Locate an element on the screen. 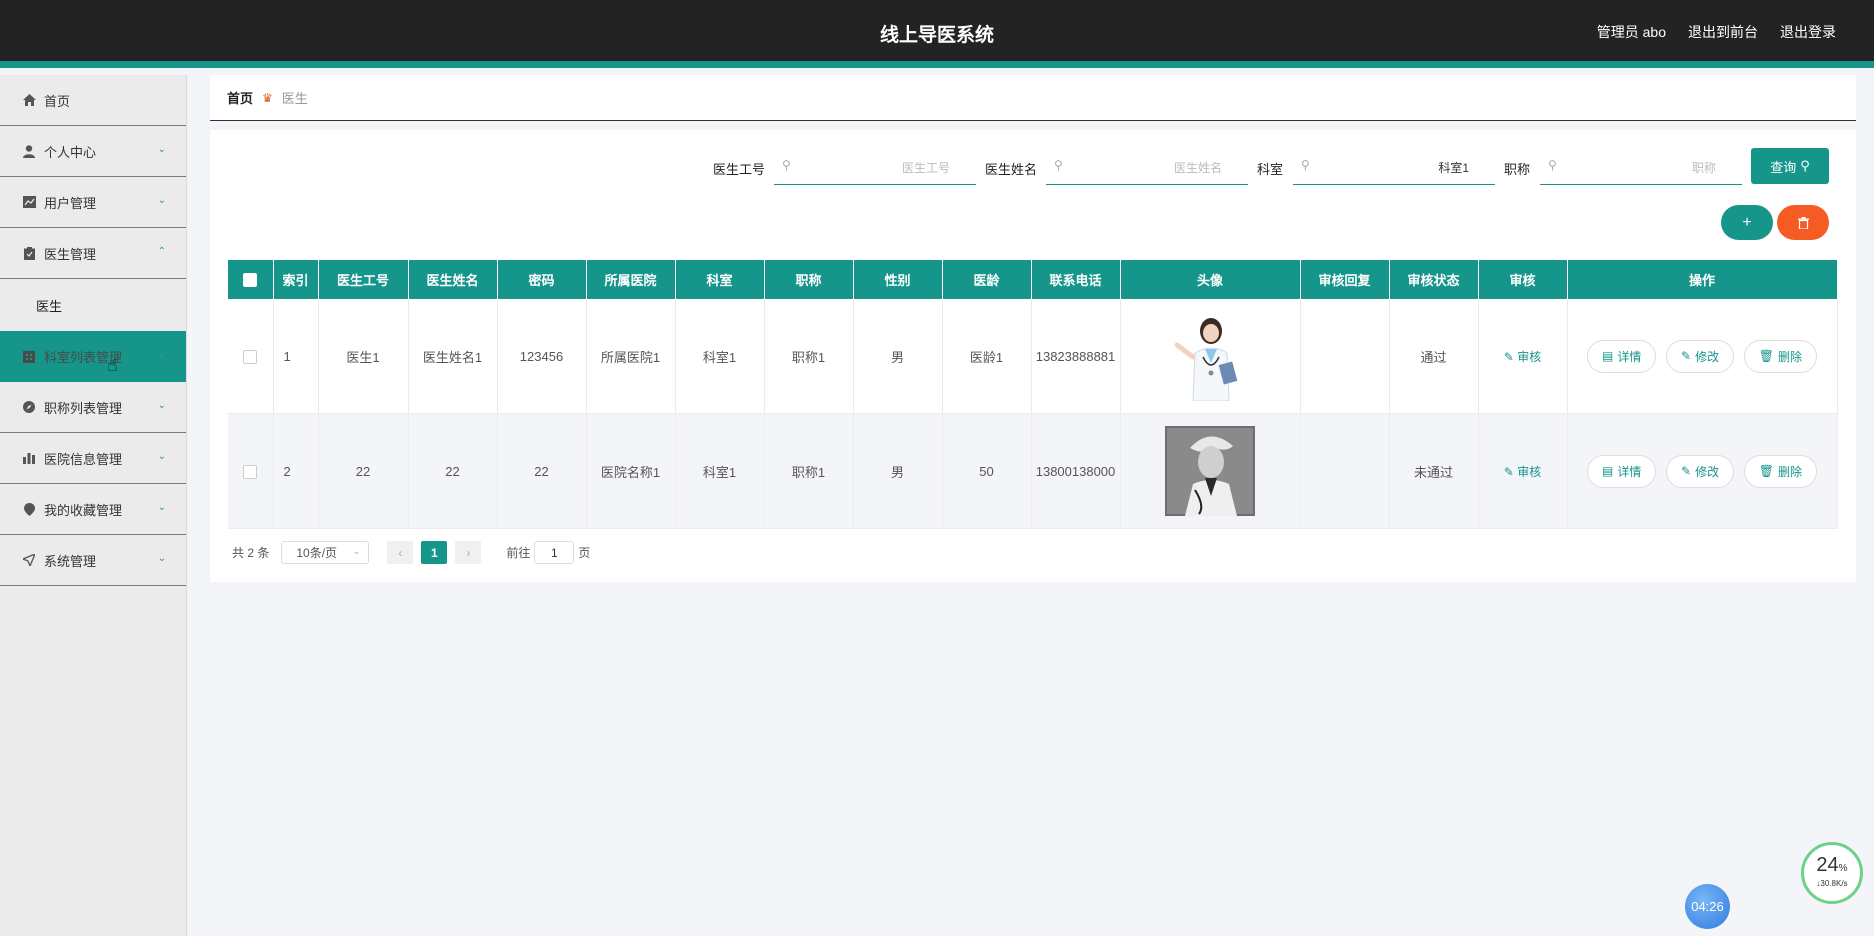 Image resolution: width=1874 pixels, height=936 pixels. sidebar-item-label: 用户管理 is located at coordinates (70, 203).